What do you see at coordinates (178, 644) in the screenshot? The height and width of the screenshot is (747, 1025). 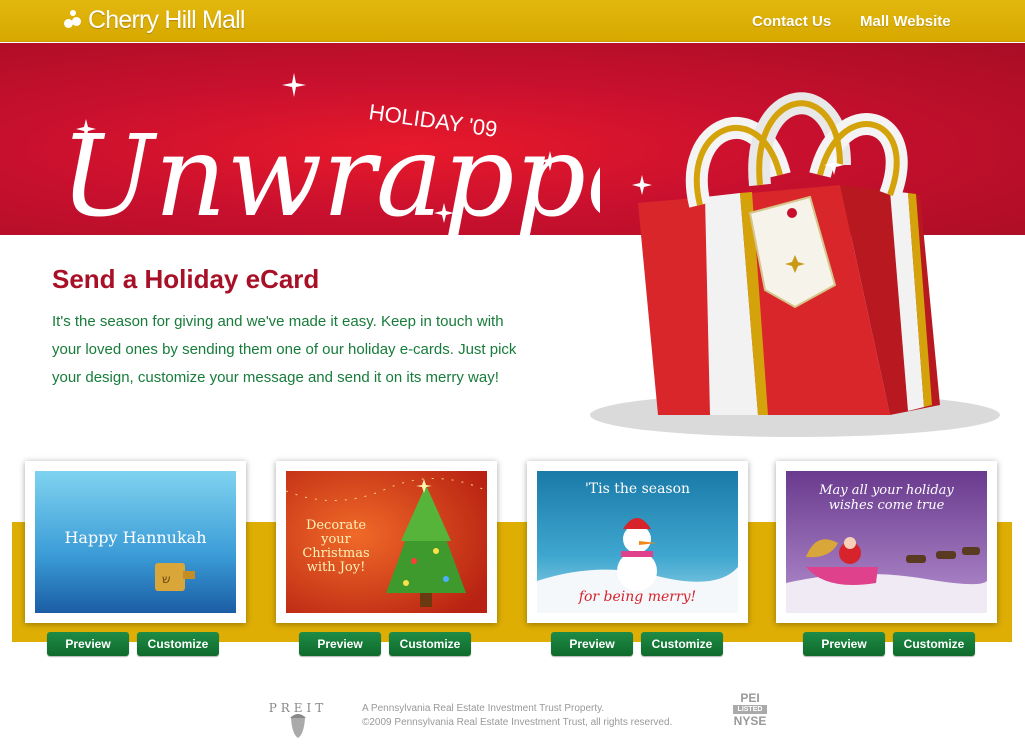 I see `customize-button-1: Customize` at bounding box center [178, 644].